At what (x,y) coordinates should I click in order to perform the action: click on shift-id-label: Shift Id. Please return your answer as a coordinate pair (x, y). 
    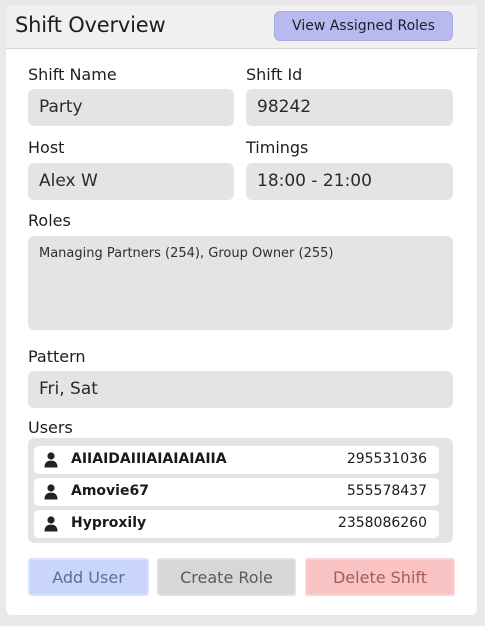
    Looking at the image, I should click on (274, 74).